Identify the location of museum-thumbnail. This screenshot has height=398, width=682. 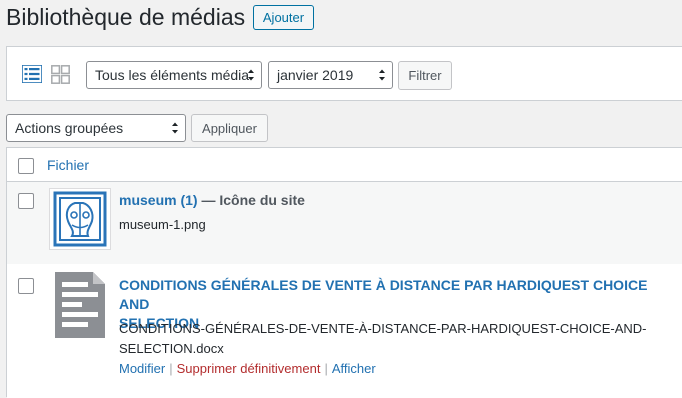
(80, 219).